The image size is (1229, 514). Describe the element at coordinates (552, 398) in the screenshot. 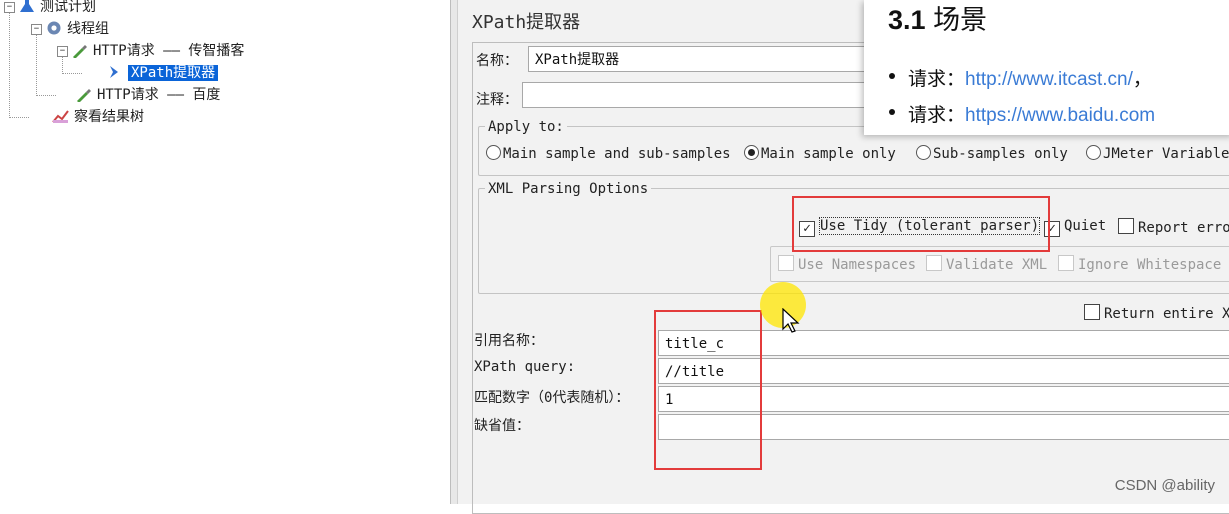

I see `match-no-label: 匹配数字（0代表随机）：` at that location.